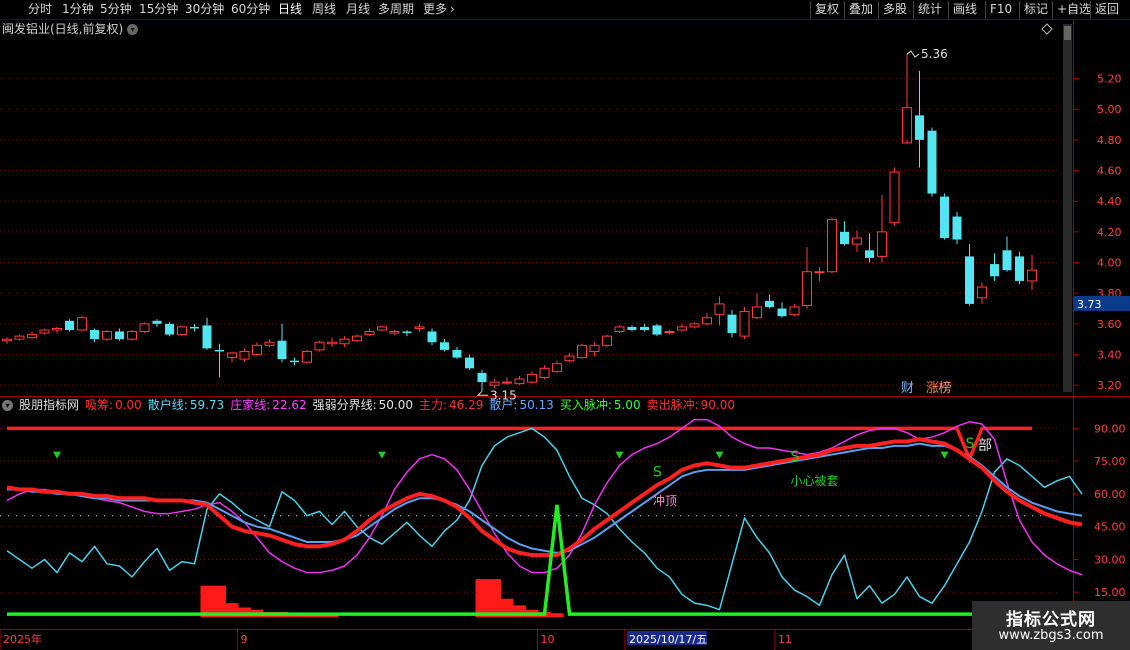 Image resolution: width=1130 pixels, height=650 pixels. Describe the element at coordinates (207, 405) in the screenshot. I see `indicator-field-value: 59.73` at that location.